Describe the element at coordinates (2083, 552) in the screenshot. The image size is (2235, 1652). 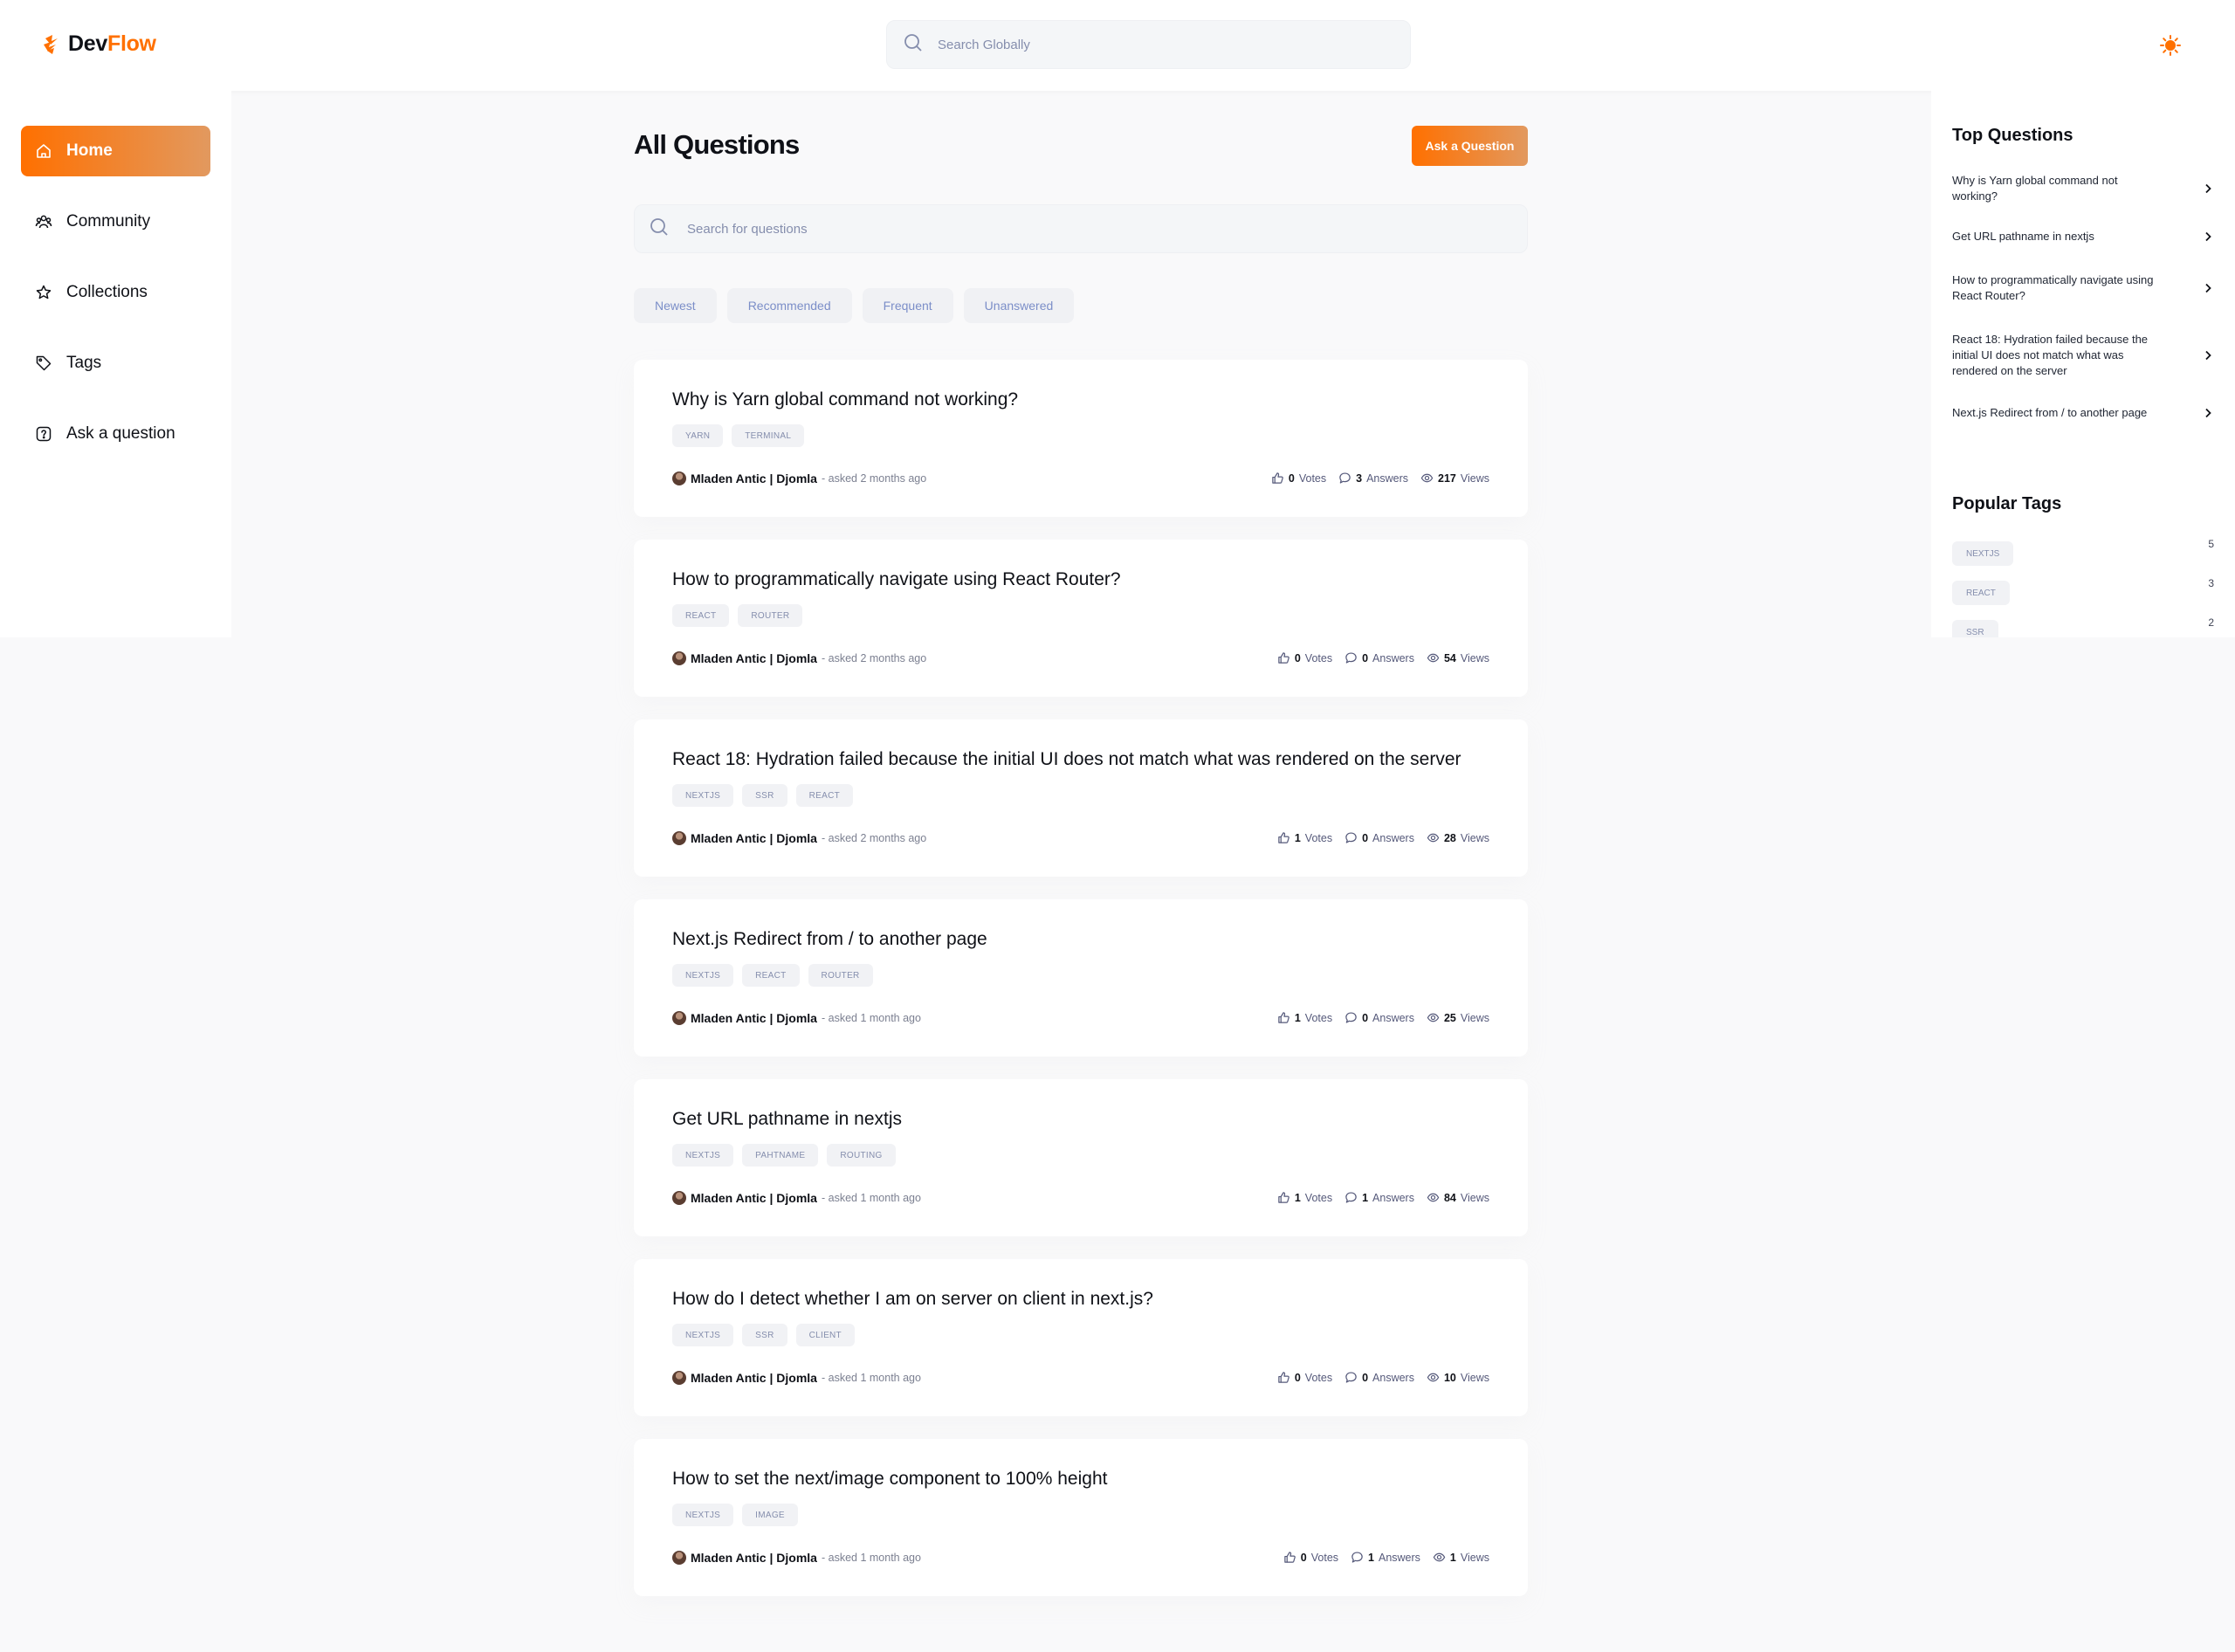
I see `popular-tag-row: NEXTJS 5` at that location.